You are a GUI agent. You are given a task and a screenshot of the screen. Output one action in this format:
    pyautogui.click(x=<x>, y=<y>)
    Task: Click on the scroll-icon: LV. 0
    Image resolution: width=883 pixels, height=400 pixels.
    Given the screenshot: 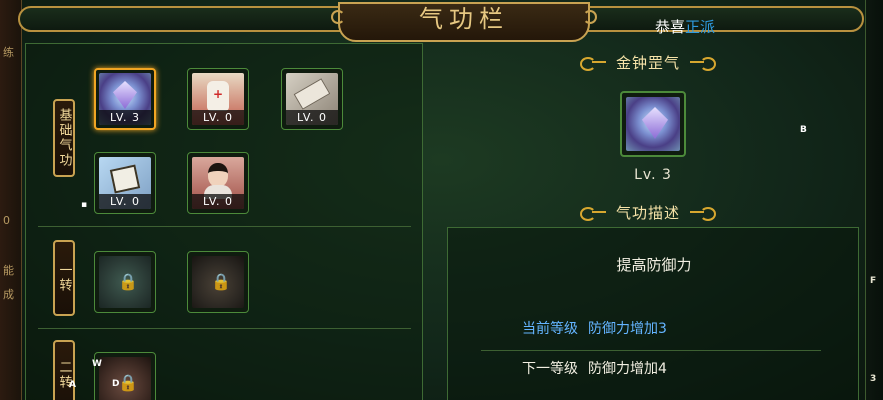 What is the action you would take?
    pyautogui.click(x=312, y=99)
    